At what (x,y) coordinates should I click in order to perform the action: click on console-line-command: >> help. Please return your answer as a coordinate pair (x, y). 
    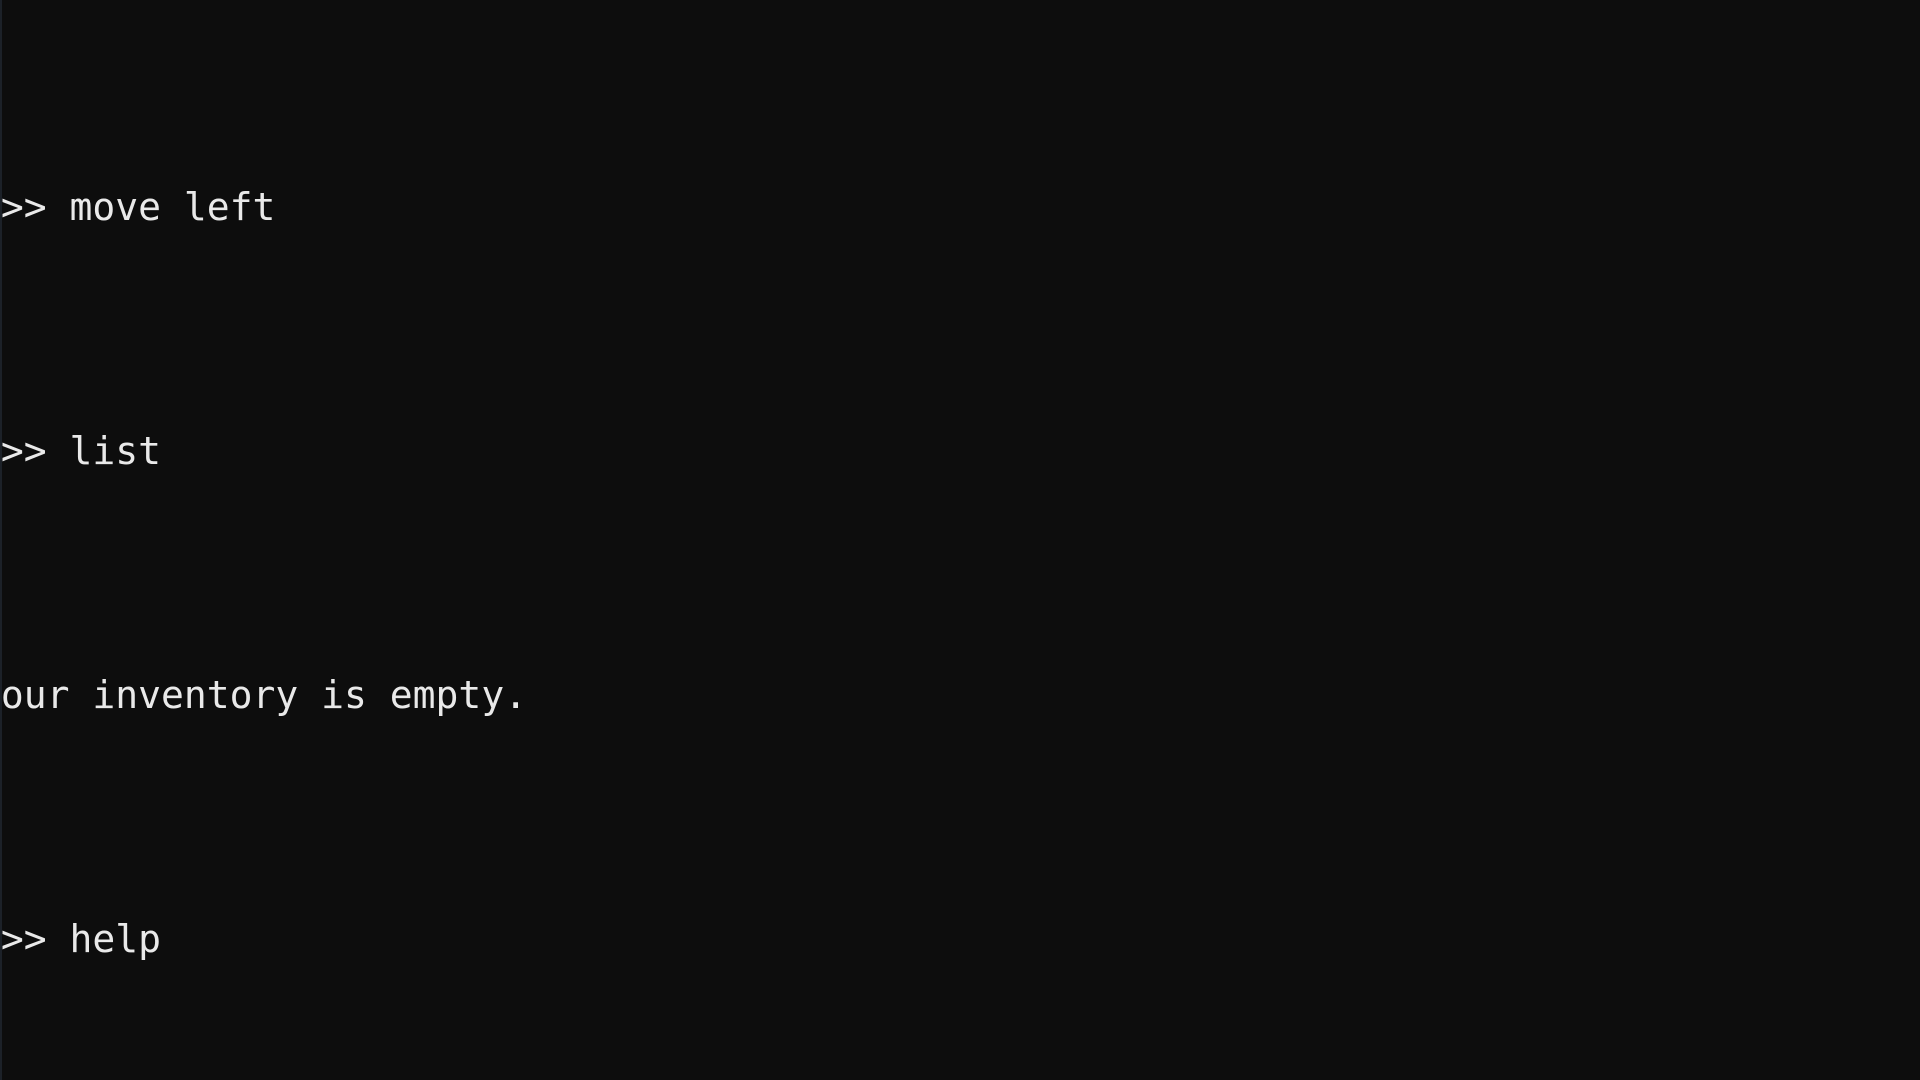
    Looking at the image, I should click on (81, 939).